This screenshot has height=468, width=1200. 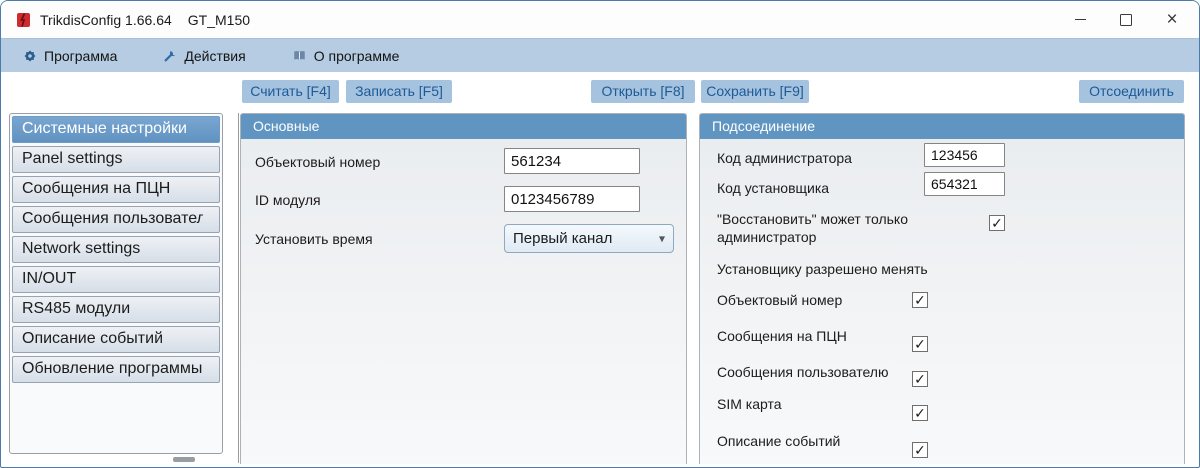 I want to click on chevron-down-icon: ▾, so click(x=661, y=237).